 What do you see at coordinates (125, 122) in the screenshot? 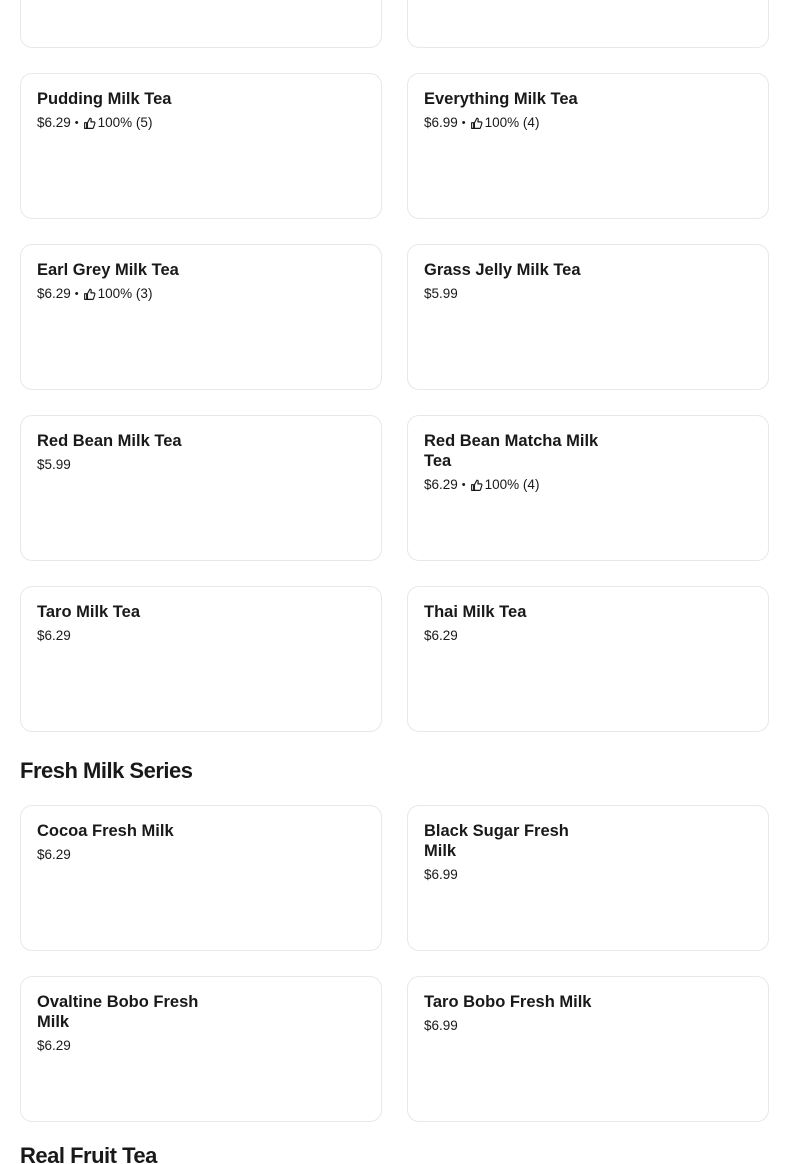
I see `item-rating: 100% (5)` at bounding box center [125, 122].